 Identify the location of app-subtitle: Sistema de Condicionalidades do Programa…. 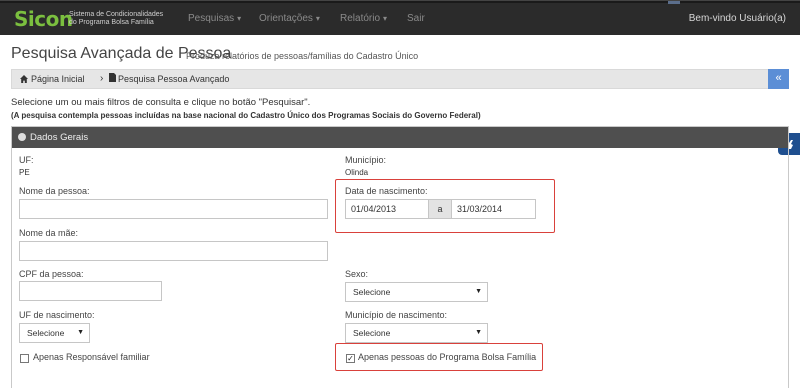
(116, 19).